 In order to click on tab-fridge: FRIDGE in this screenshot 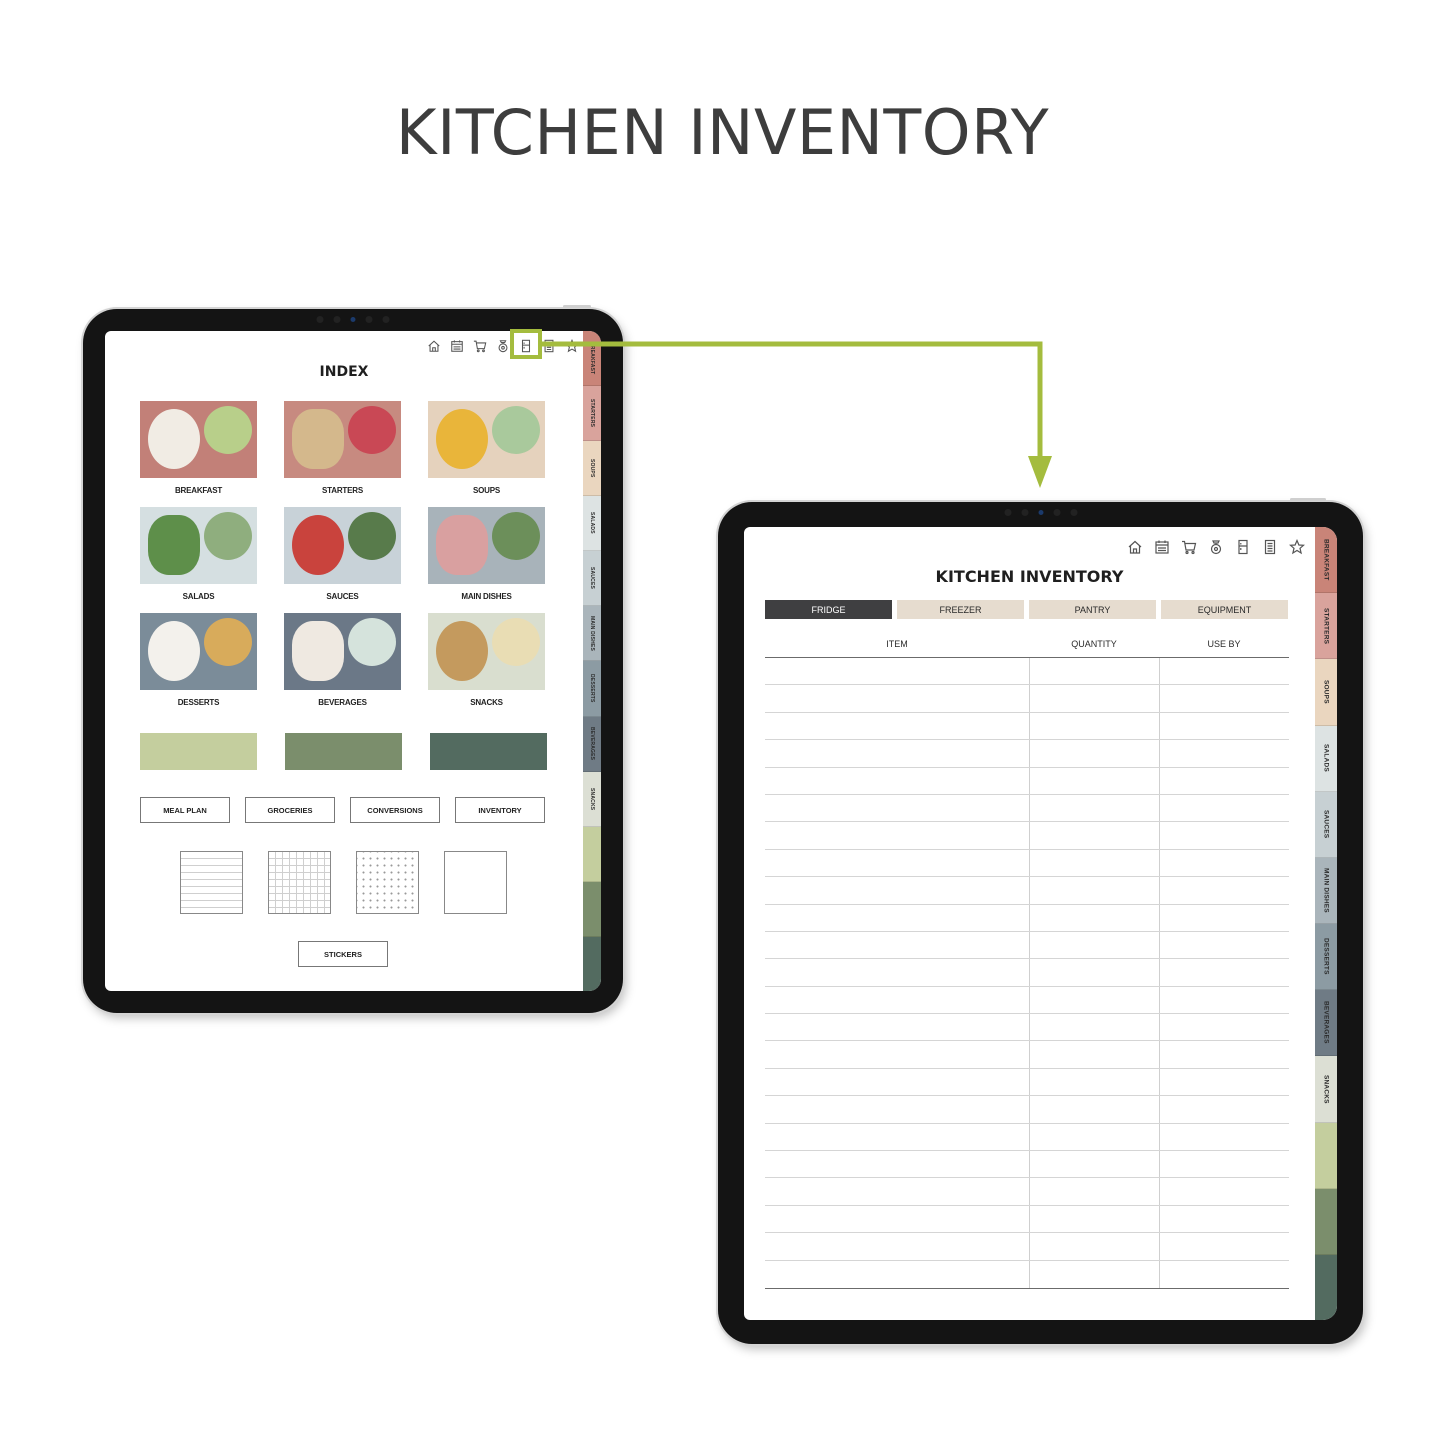, I will do `click(828, 609)`.